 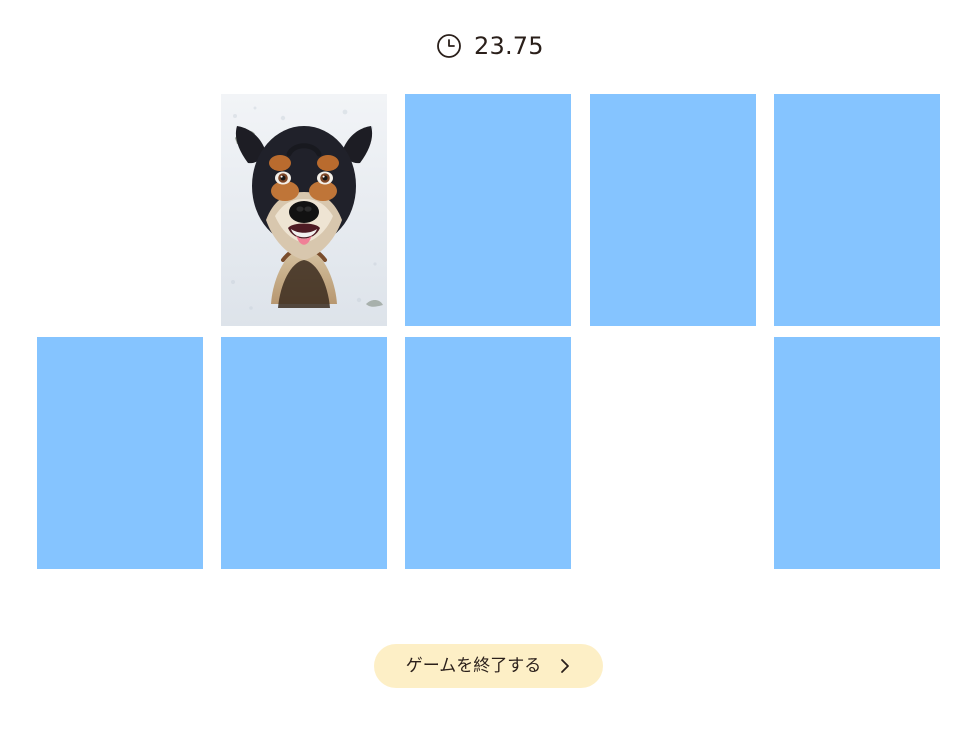 I want to click on chevron-right-icon, so click(x=565, y=666).